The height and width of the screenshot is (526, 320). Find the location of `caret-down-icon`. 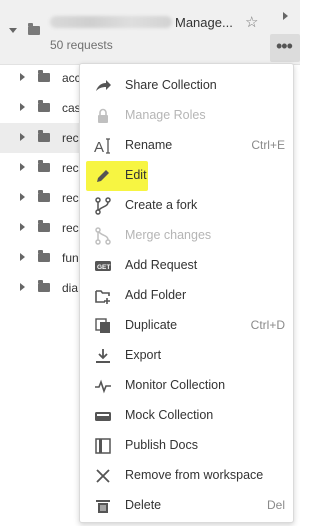

caret-down-icon is located at coordinates (13, 30).